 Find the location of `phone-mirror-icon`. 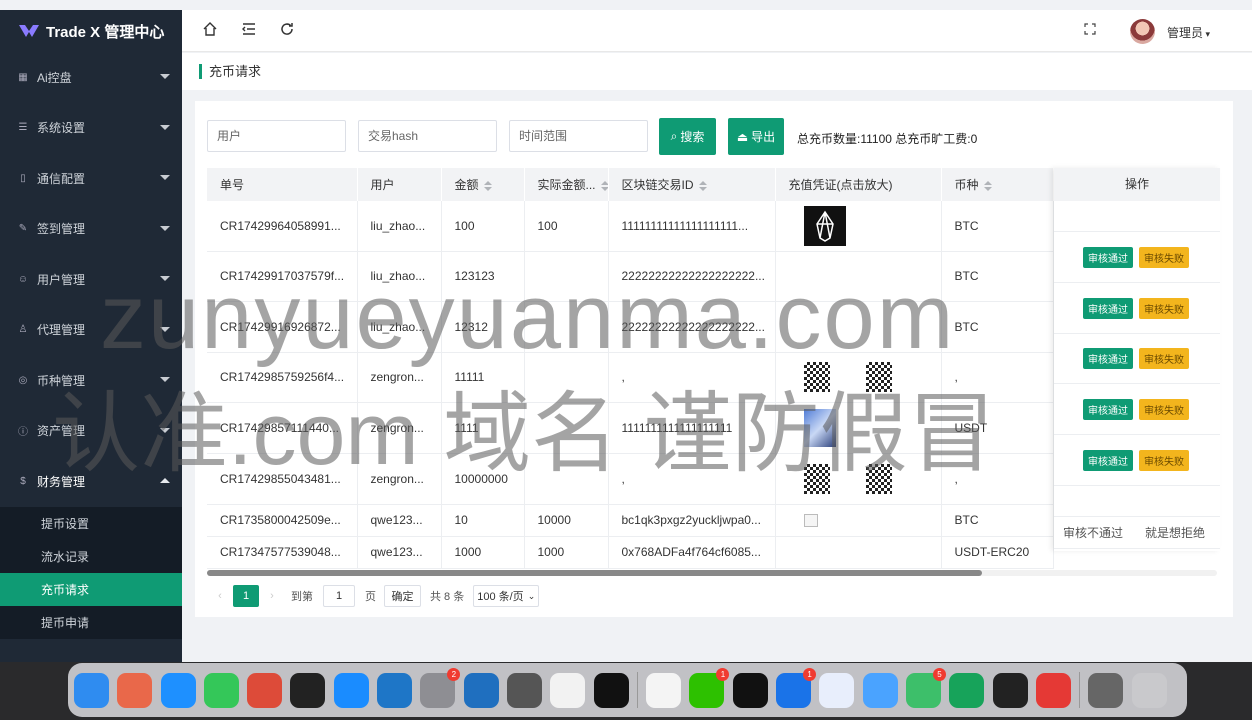

phone-mirror-icon is located at coordinates (1106, 690).